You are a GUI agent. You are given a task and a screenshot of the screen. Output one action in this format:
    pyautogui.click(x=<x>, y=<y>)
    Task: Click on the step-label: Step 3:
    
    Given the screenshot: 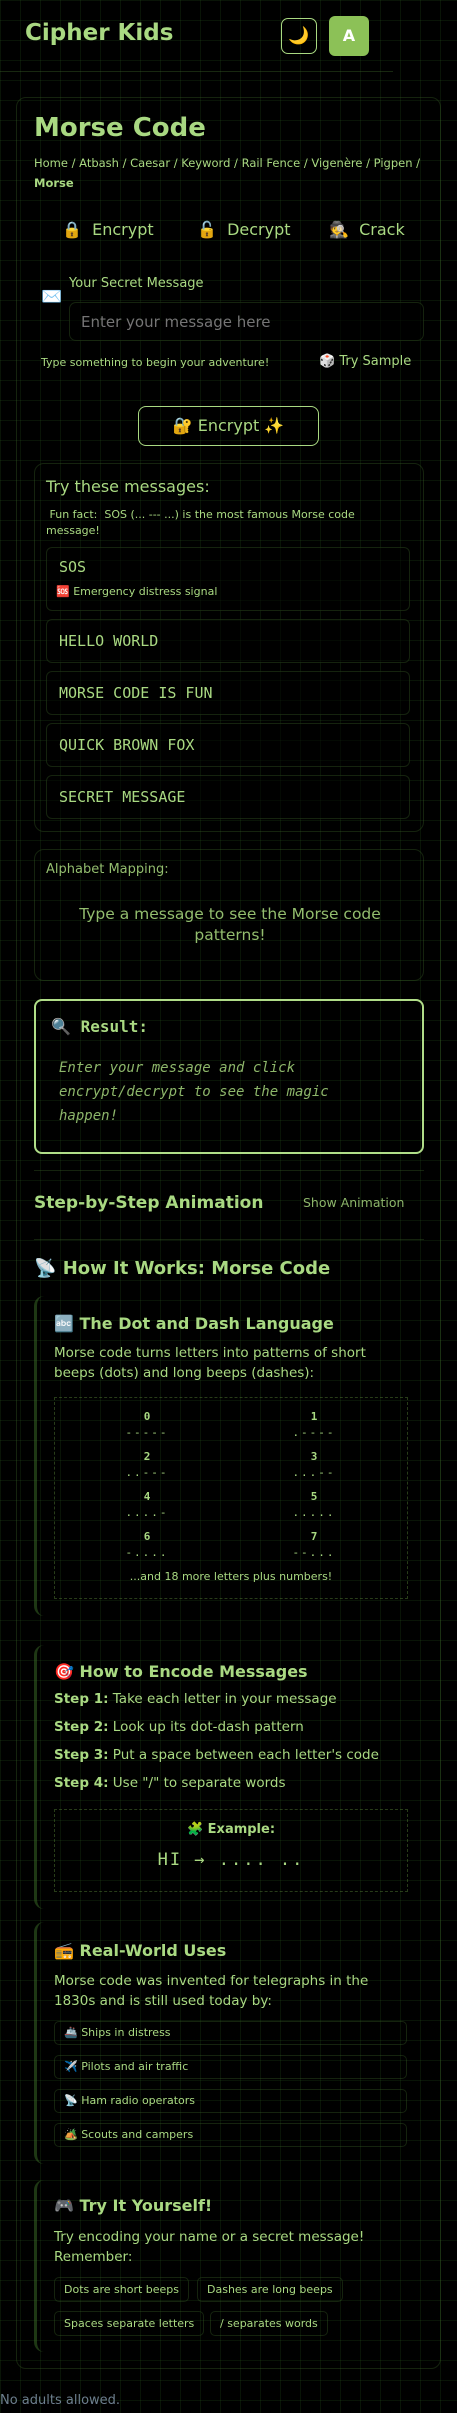 What is the action you would take?
    pyautogui.click(x=81, y=1755)
    